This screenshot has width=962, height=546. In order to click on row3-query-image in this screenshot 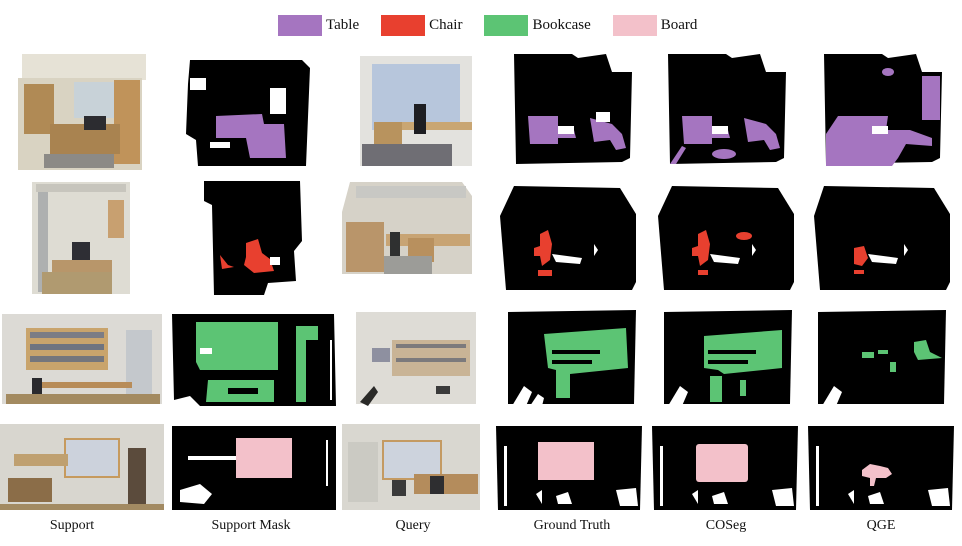, I will do `click(414, 358)`.